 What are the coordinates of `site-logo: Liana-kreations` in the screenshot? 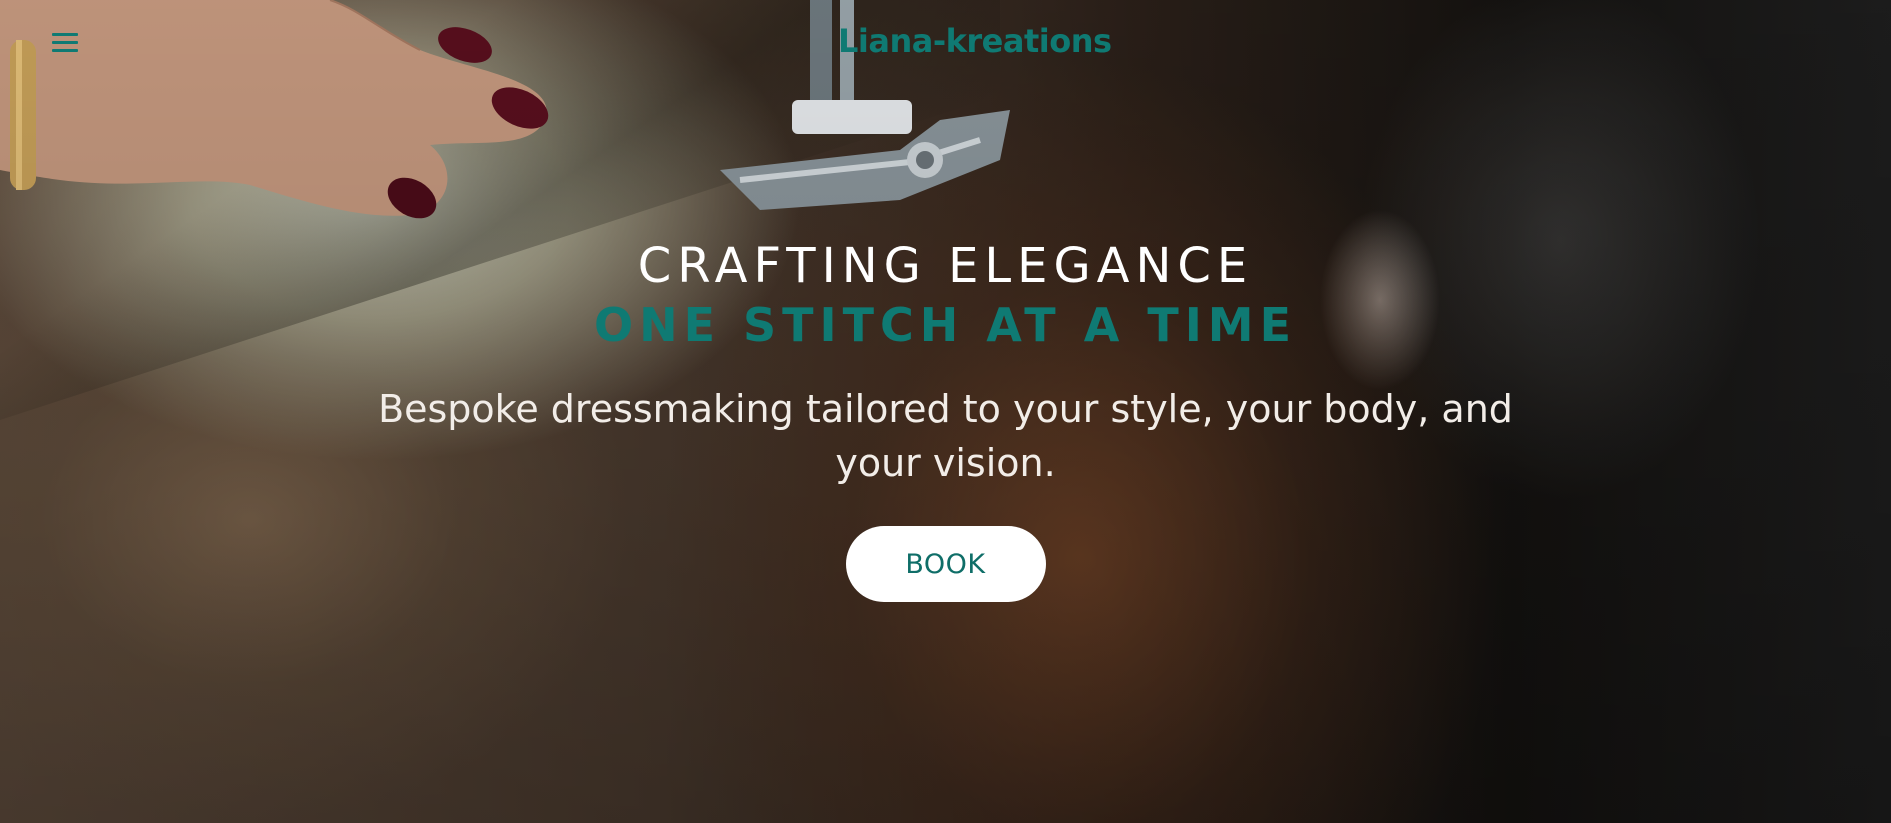 It's located at (975, 41).